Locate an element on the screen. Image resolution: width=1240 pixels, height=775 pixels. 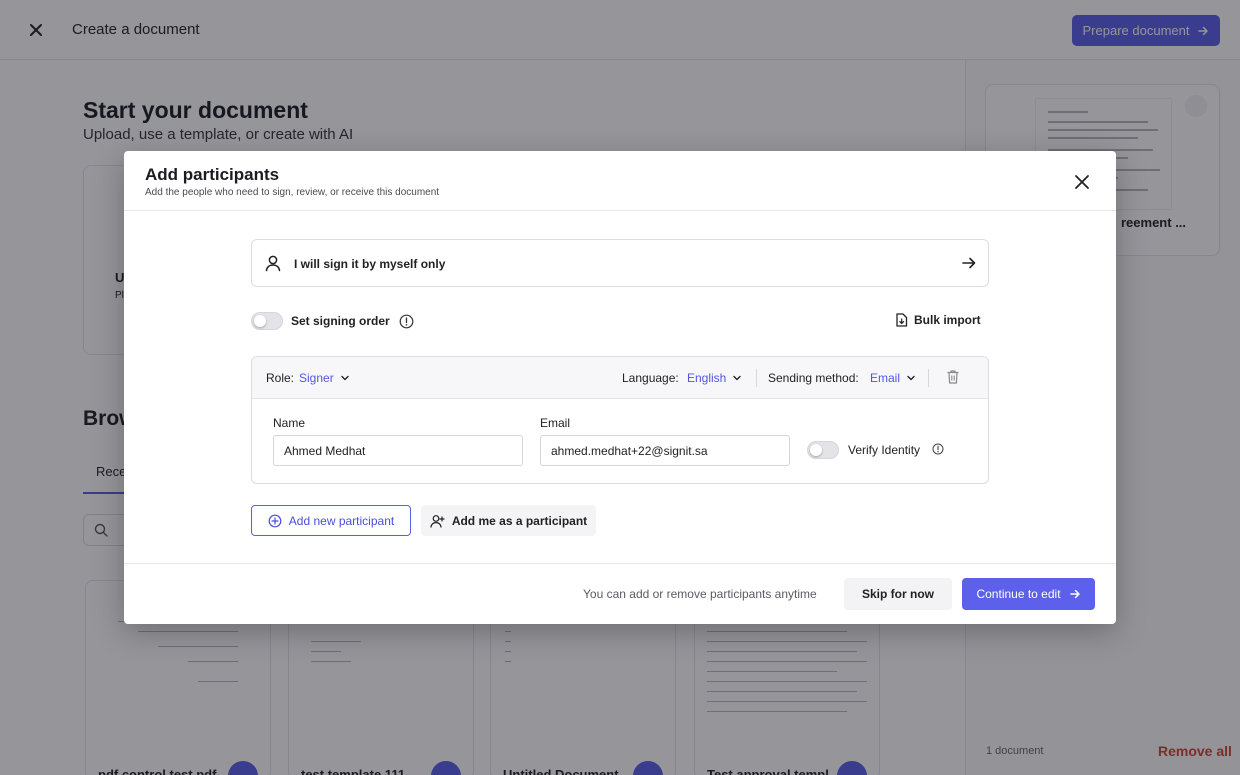
close-icon is located at coordinates (1082, 182).